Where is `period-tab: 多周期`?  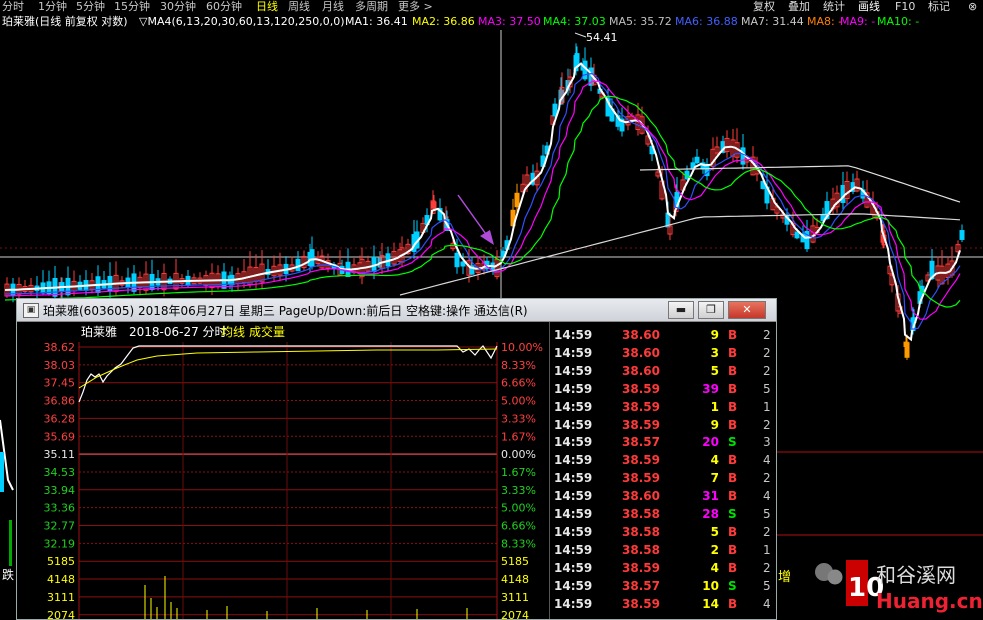 period-tab: 多周期 is located at coordinates (371, 7).